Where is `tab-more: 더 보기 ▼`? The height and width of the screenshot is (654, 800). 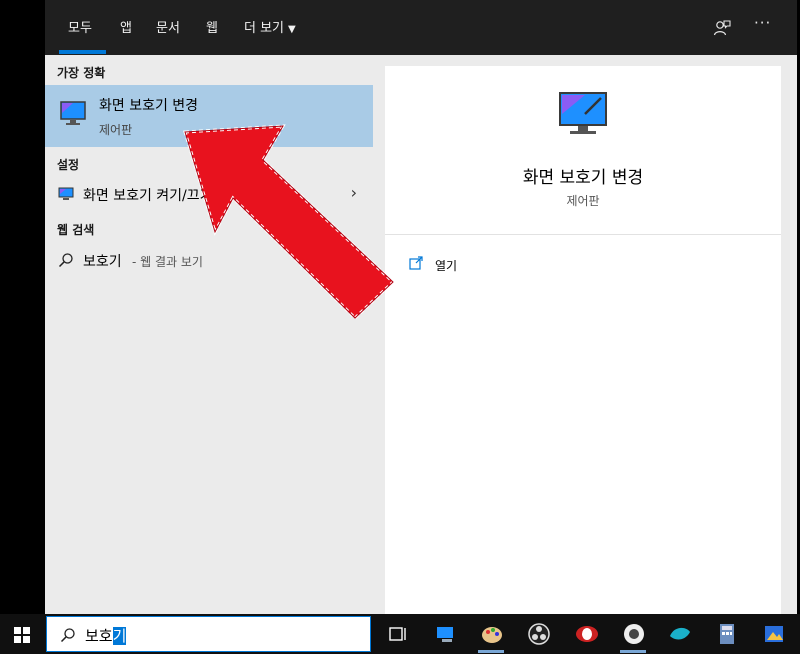 tab-more: 더 보기 ▼ is located at coordinates (270, 27).